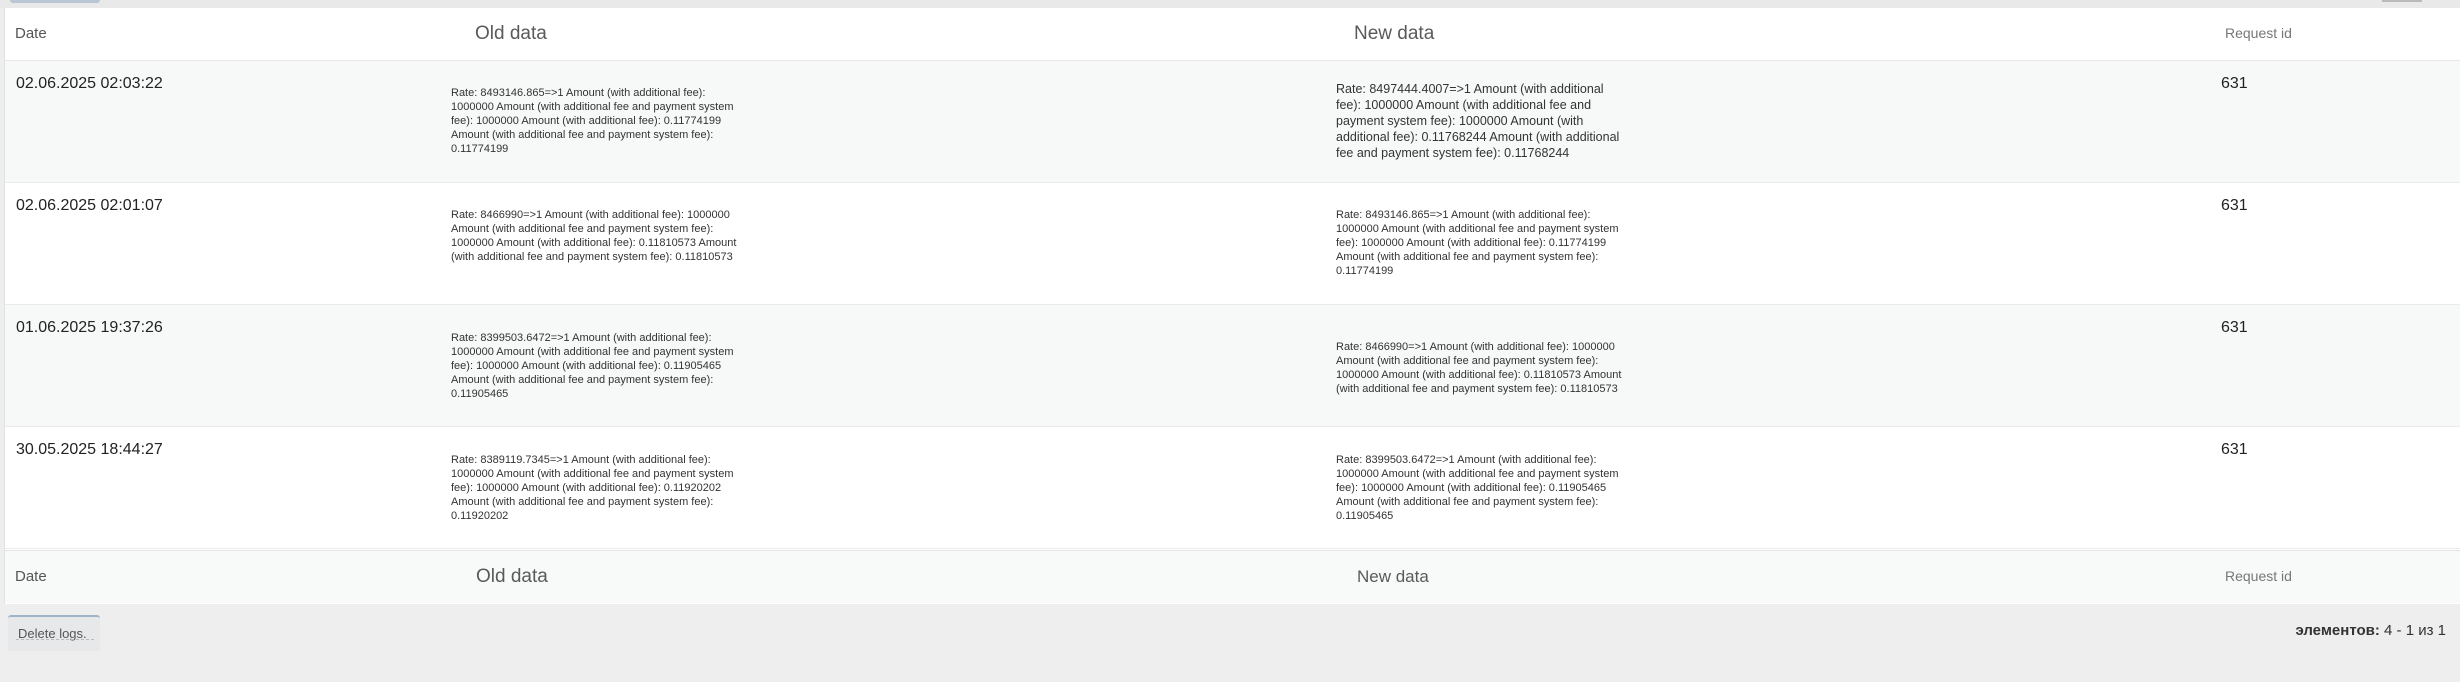 This screenshot has width=2460, height=682. What do you see at coordinates (2337, 630) in the screenshot?
I see `pager-prefix: элементов:` at bounding box center [2337, 630].